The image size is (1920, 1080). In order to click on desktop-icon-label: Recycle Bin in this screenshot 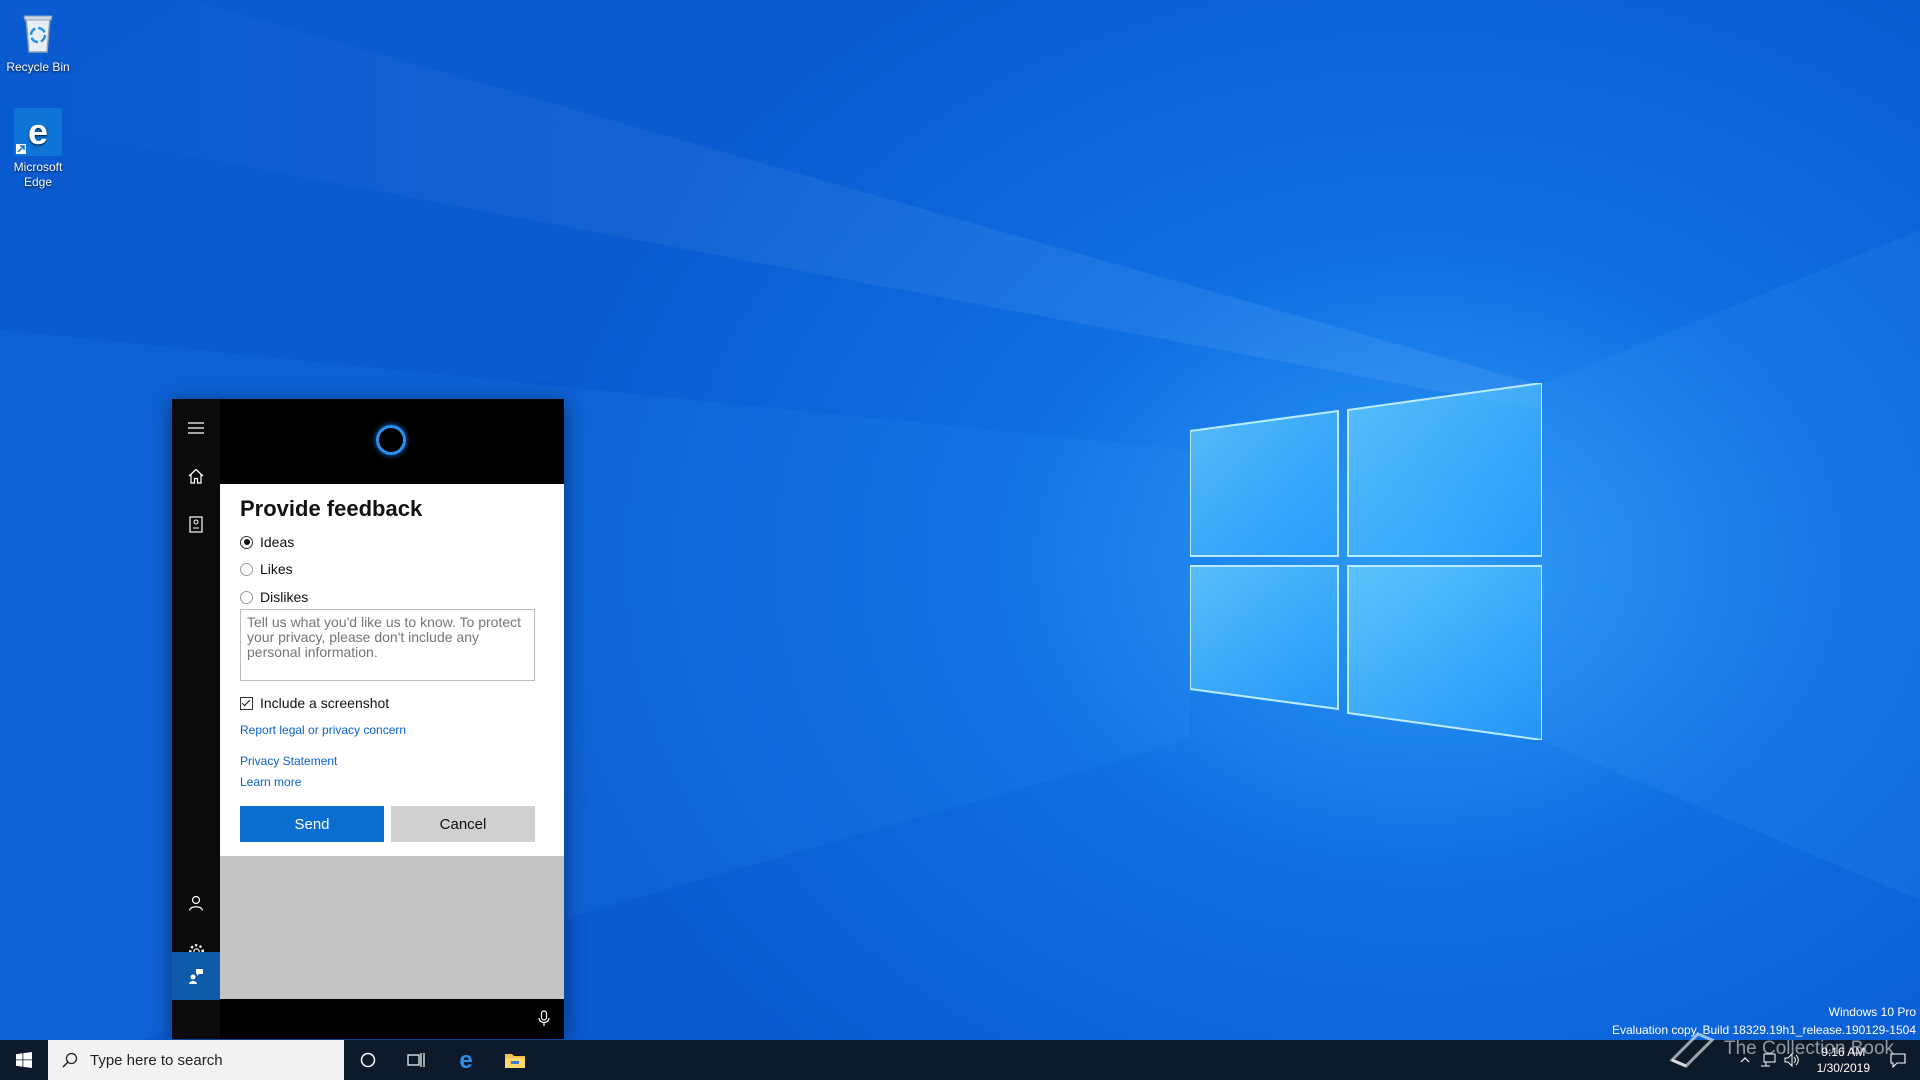, I will do `click(38, 67)`.